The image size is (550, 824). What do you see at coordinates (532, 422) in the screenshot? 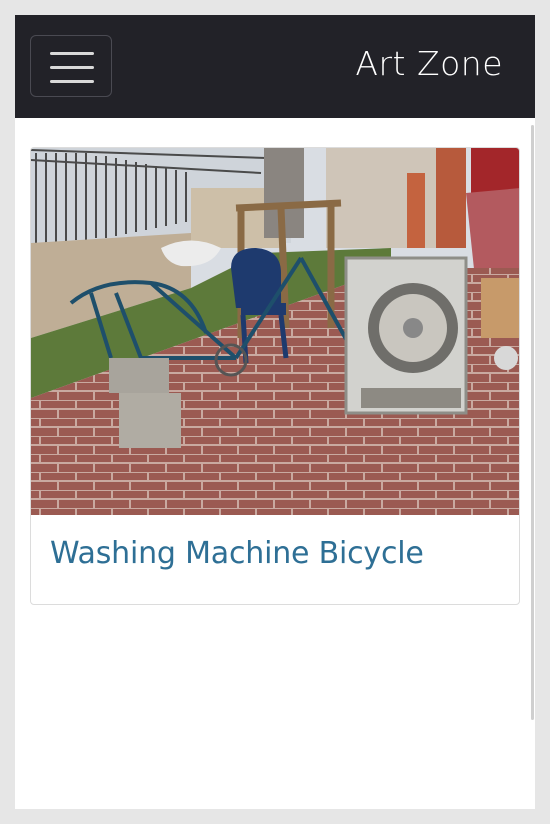
I see `page-scrollbar` at bounding box center [532, 422].